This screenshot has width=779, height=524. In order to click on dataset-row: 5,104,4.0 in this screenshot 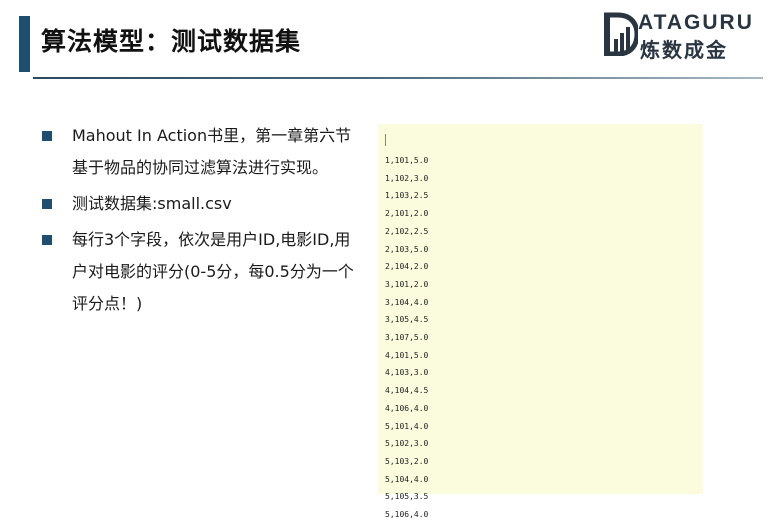, I will do `click(407, 479)`.